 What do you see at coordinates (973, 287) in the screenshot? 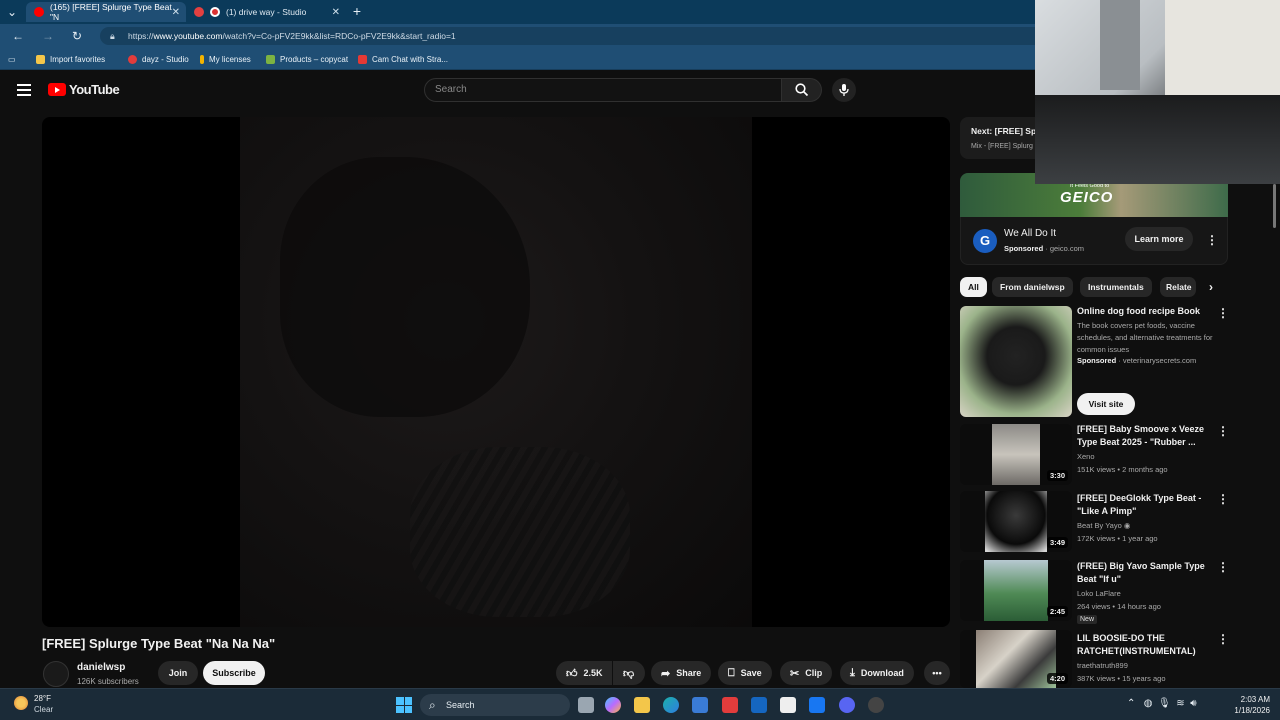
I see `chip-all: All` at bounding box center [973, 287].